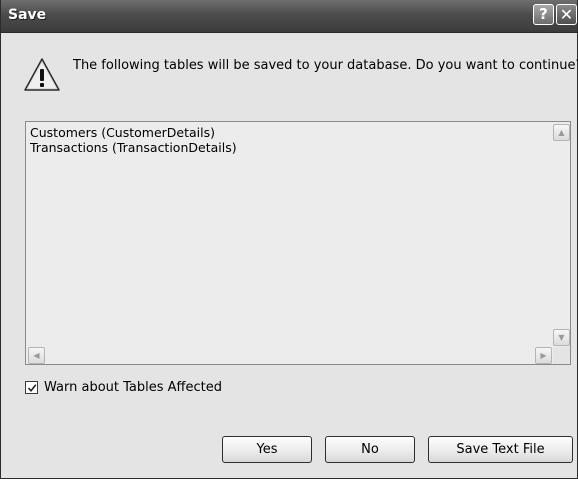 The width and height of the screenshot is (578, 479). Describe the element at coordinates (500, 449) in the screenshot. I see `save-text-file-button: Save Text File` at that location.